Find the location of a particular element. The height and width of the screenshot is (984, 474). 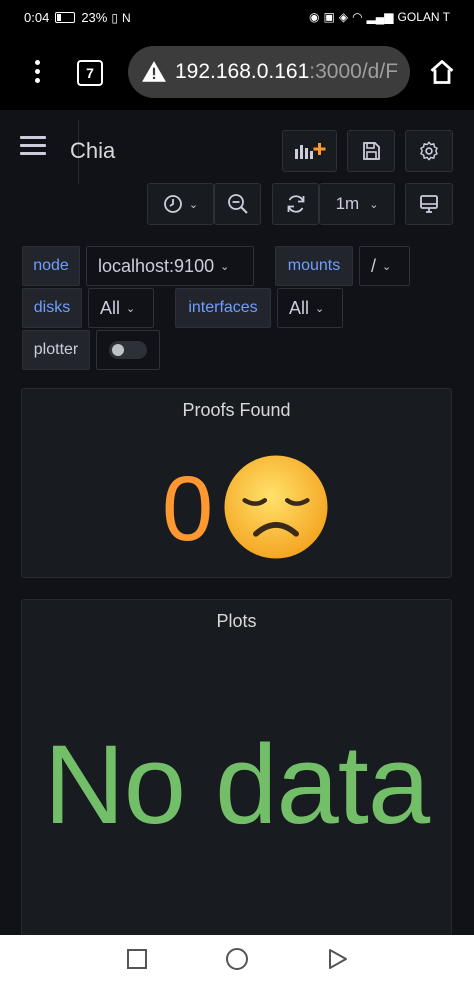

plotter-toggle is located at coordinates (128, 350).